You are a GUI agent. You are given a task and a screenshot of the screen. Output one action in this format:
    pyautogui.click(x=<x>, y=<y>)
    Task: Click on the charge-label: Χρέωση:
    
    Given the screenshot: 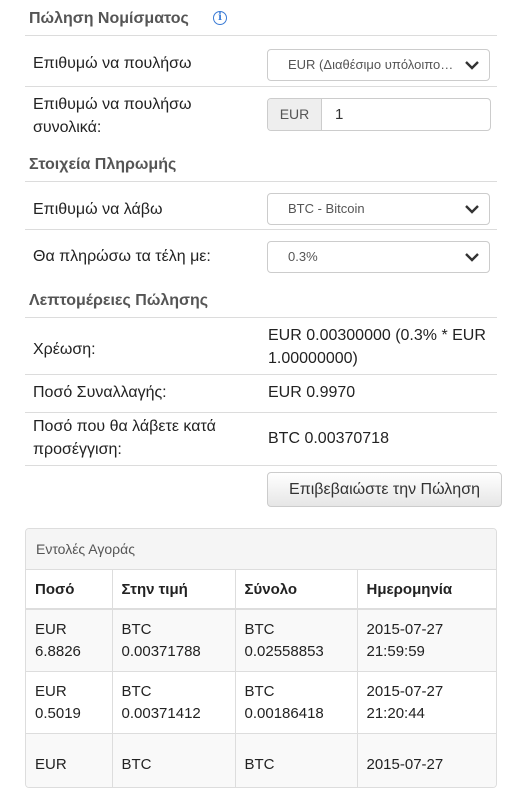 What is the action you would take?
    pyautogui.click(x=64, y=349)
    